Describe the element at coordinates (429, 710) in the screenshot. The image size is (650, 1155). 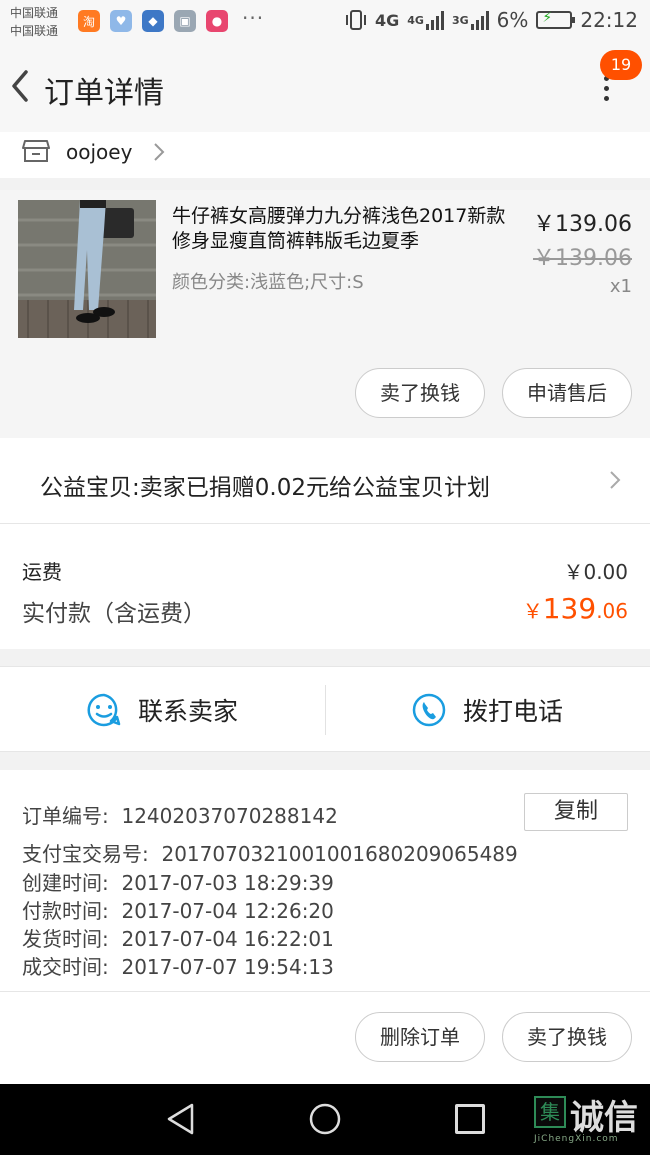
I see `phone-icon` at that location.